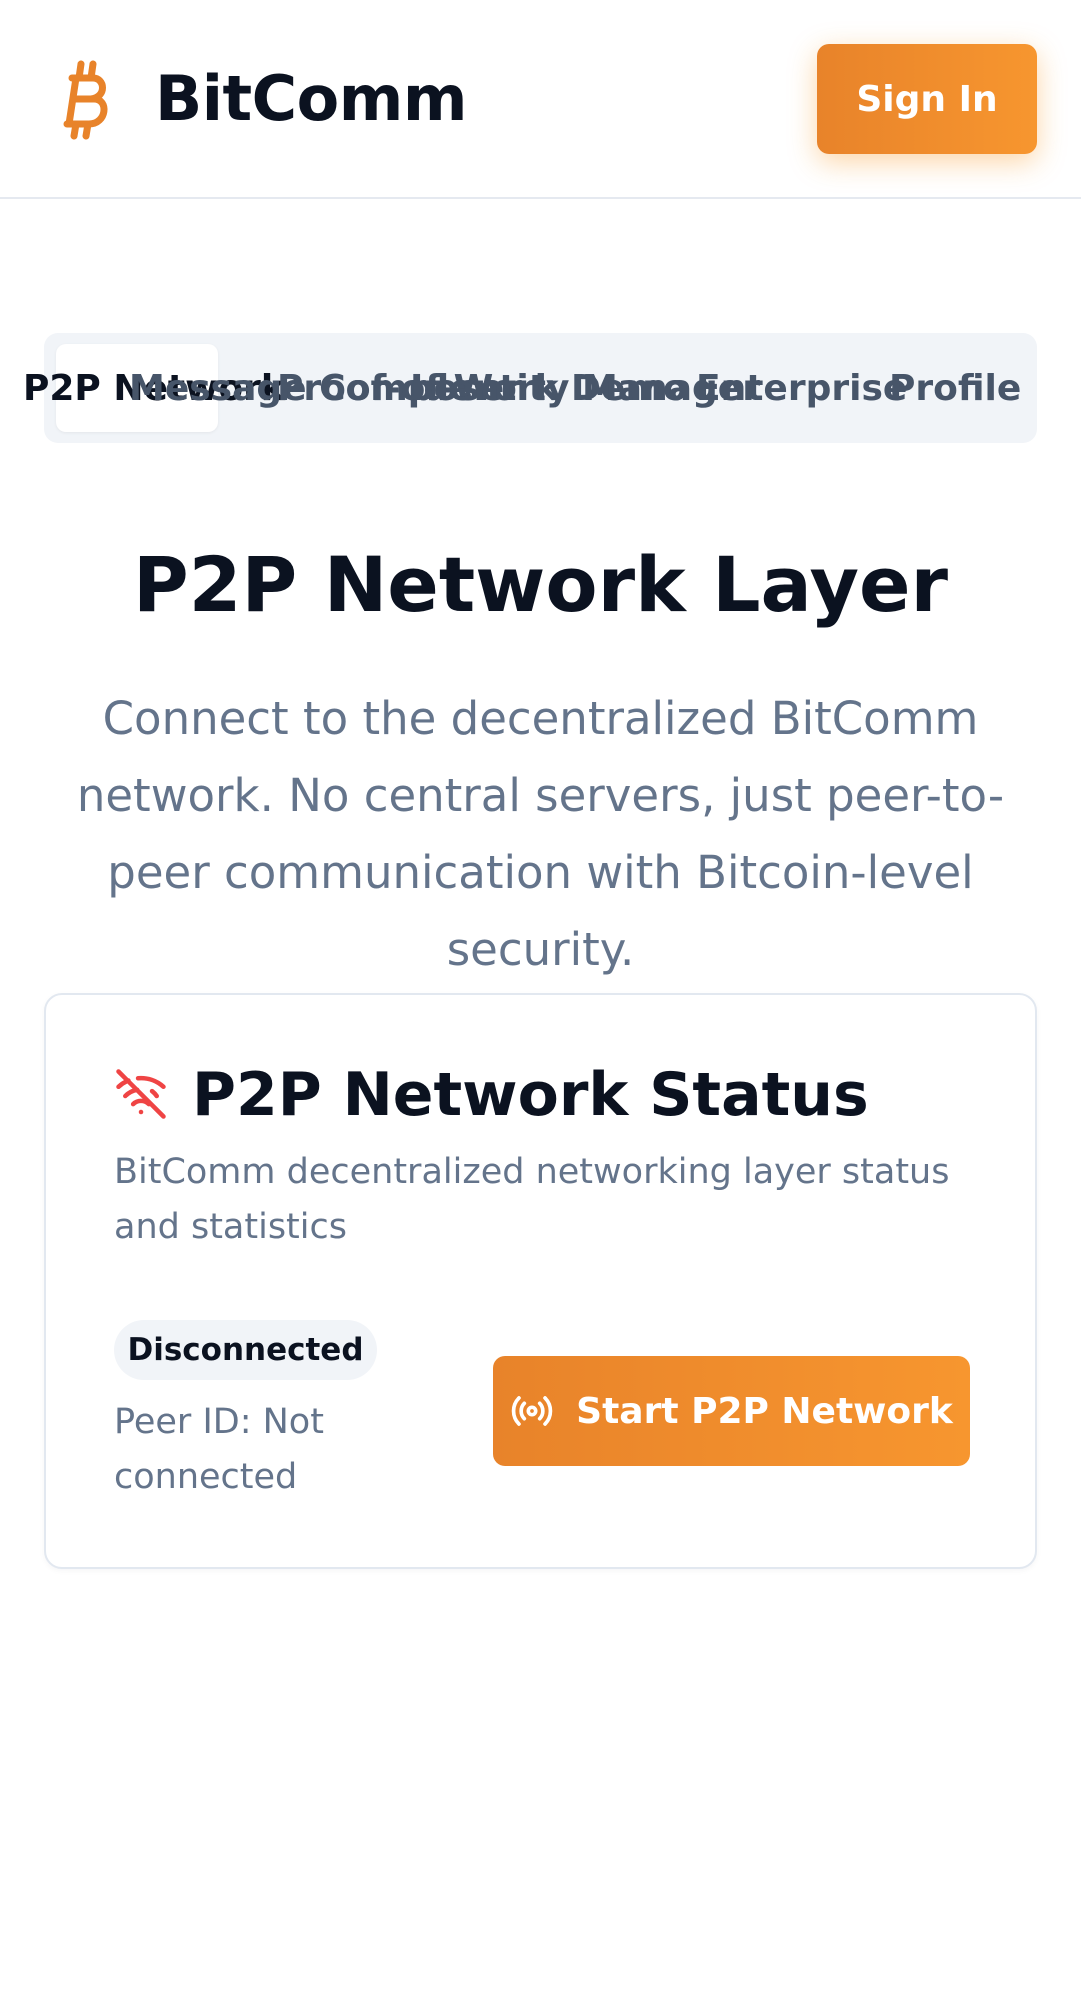  I want to click on start-p2p-network-button: Start P2P Network, so click(731, 1411).